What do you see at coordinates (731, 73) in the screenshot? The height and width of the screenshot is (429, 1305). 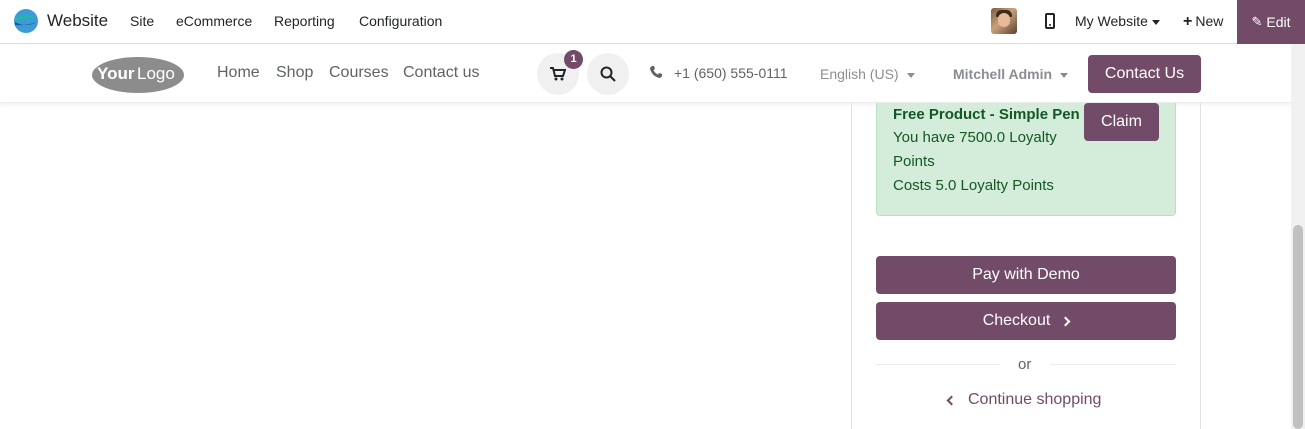 I see `phone-number: +1 (650) 555-0111` at bounding box center [731, 73].